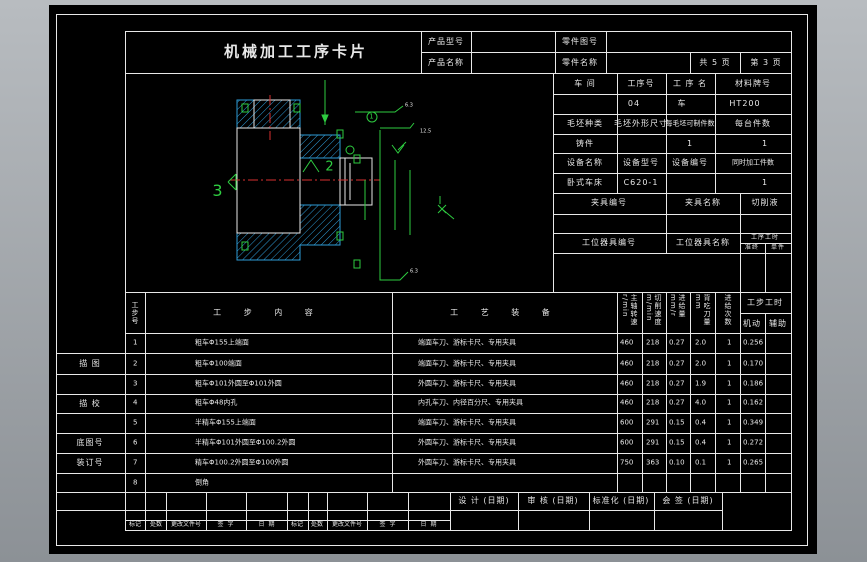 The image size is (867, 562). What do you see at coordinates (467, 363) in the screenshot?
I see `step-equipment: 端面车刀、游标卡尺、专用夹具` at bounding box center [467, 363].